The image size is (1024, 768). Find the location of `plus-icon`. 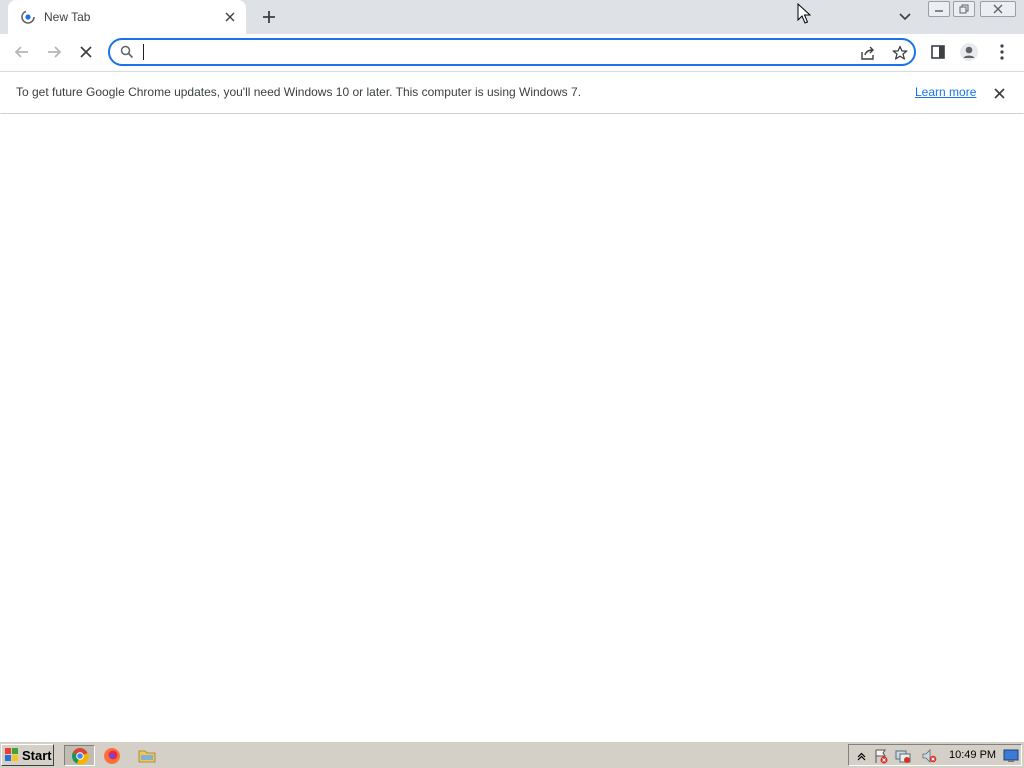

plus-icon is located at coordinates (269, 17).